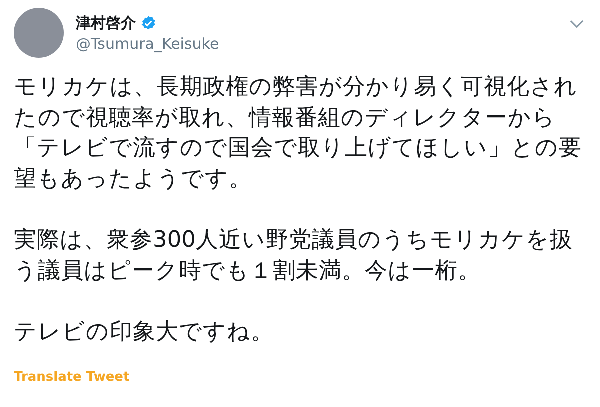 This screenshot has width=600, height=407. What do you see at coordinates (106, 23) in the screenshot?
I see `author-name: 津村啓介` at bounding box center [106, 23].